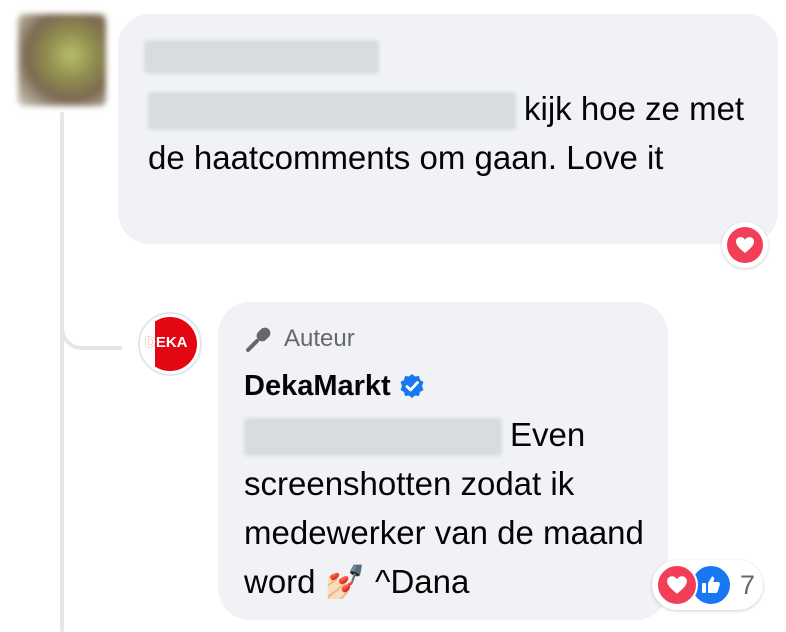 This screenshot has width=786, height=632. I want to click on page-name-link: DekaMarkt, so click(317, 386).